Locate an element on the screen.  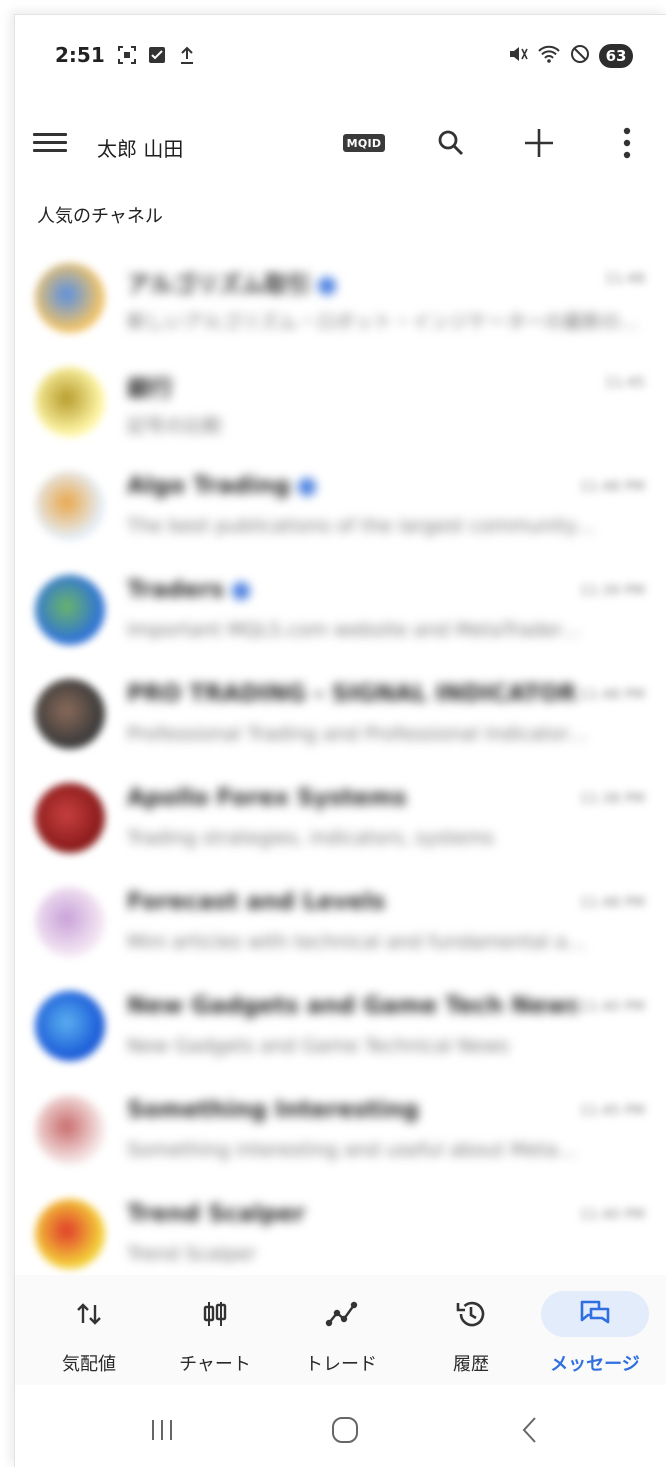
status-bar: 2:51 63 is located at coordinates (340, 55).